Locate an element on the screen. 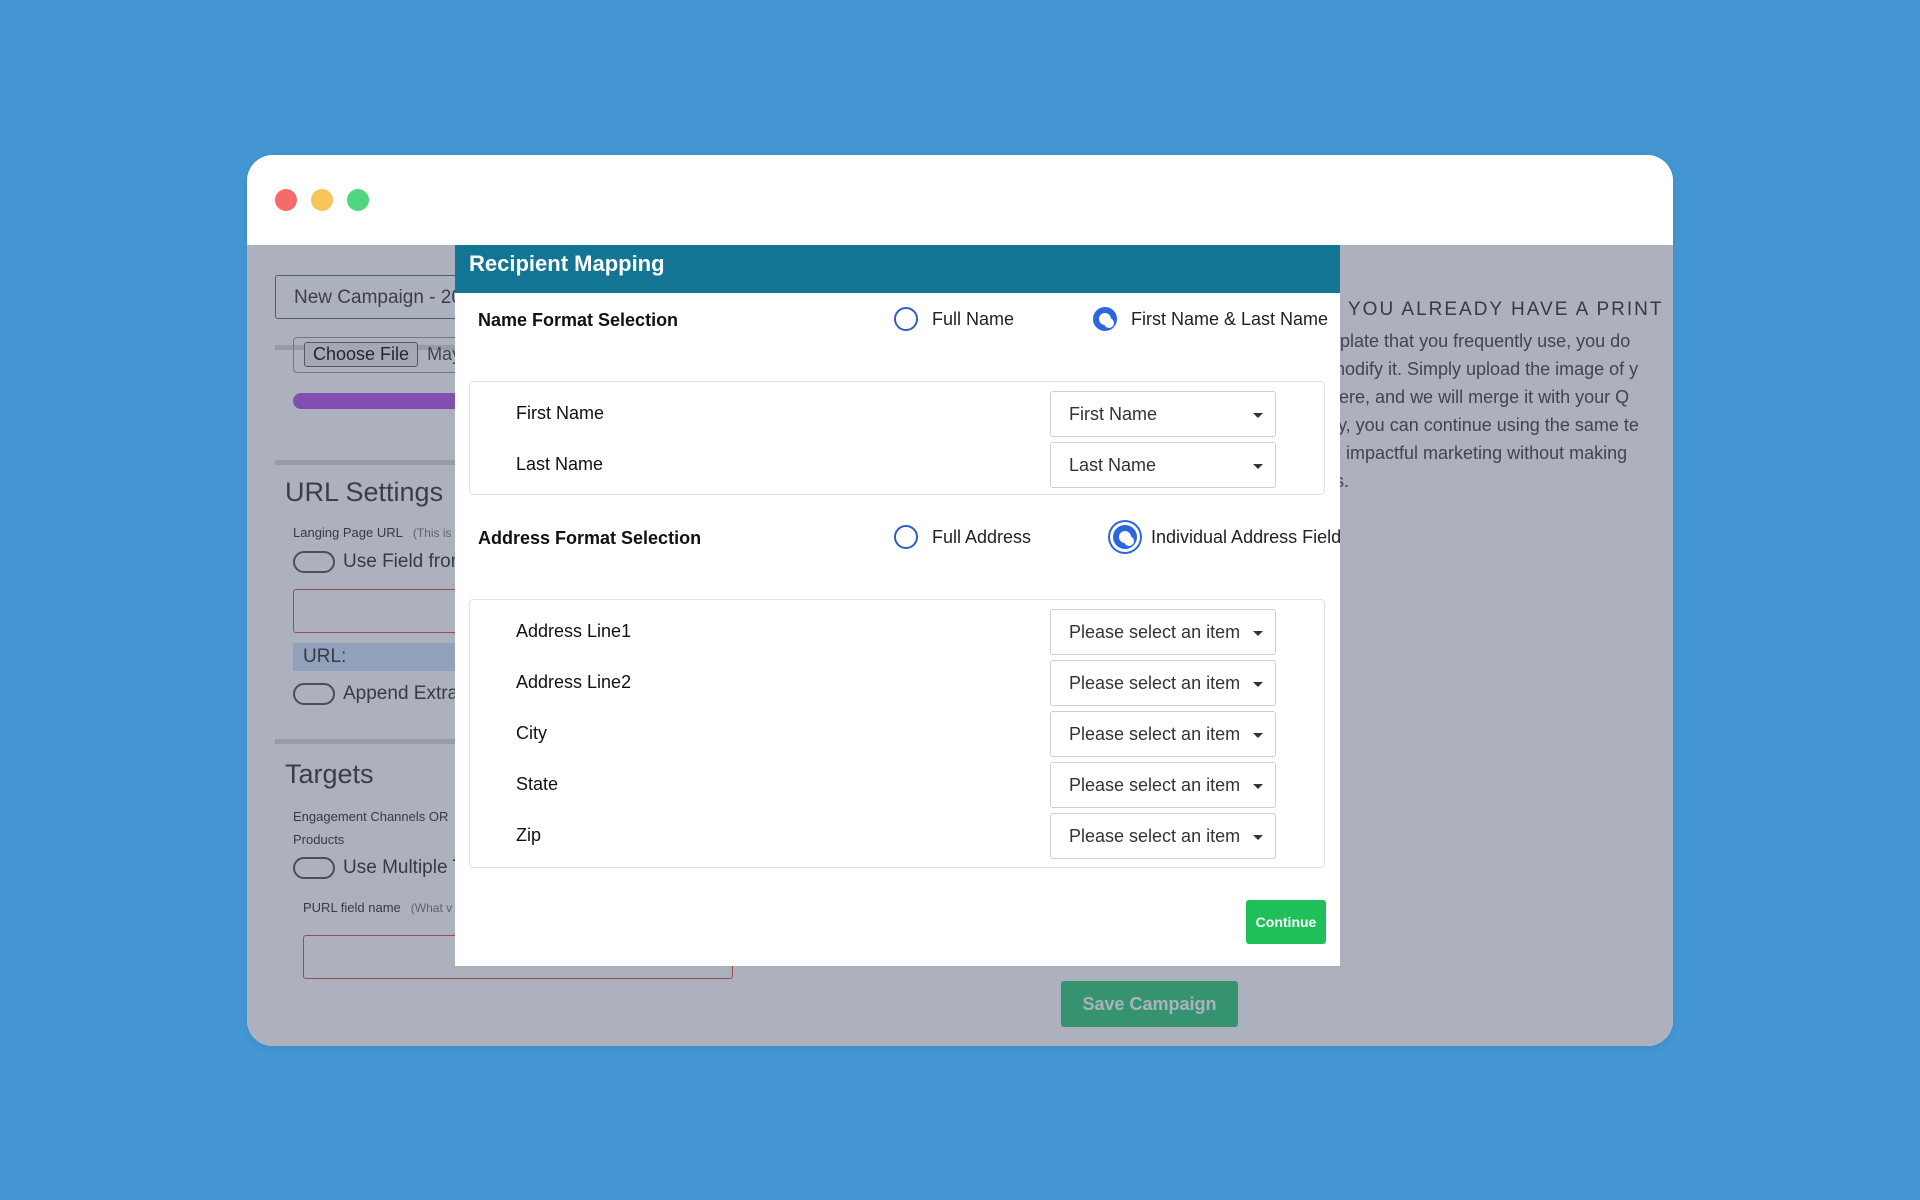 The height and width of the screenshot is (1200, 1920). state-label: State is located at coordinates (537, 784).